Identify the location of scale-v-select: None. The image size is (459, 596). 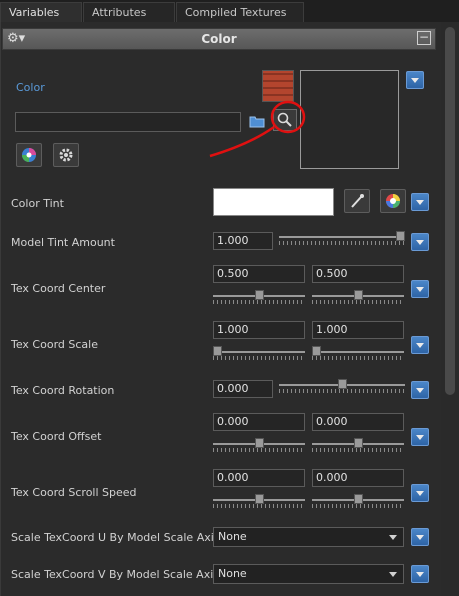
(308, 574).